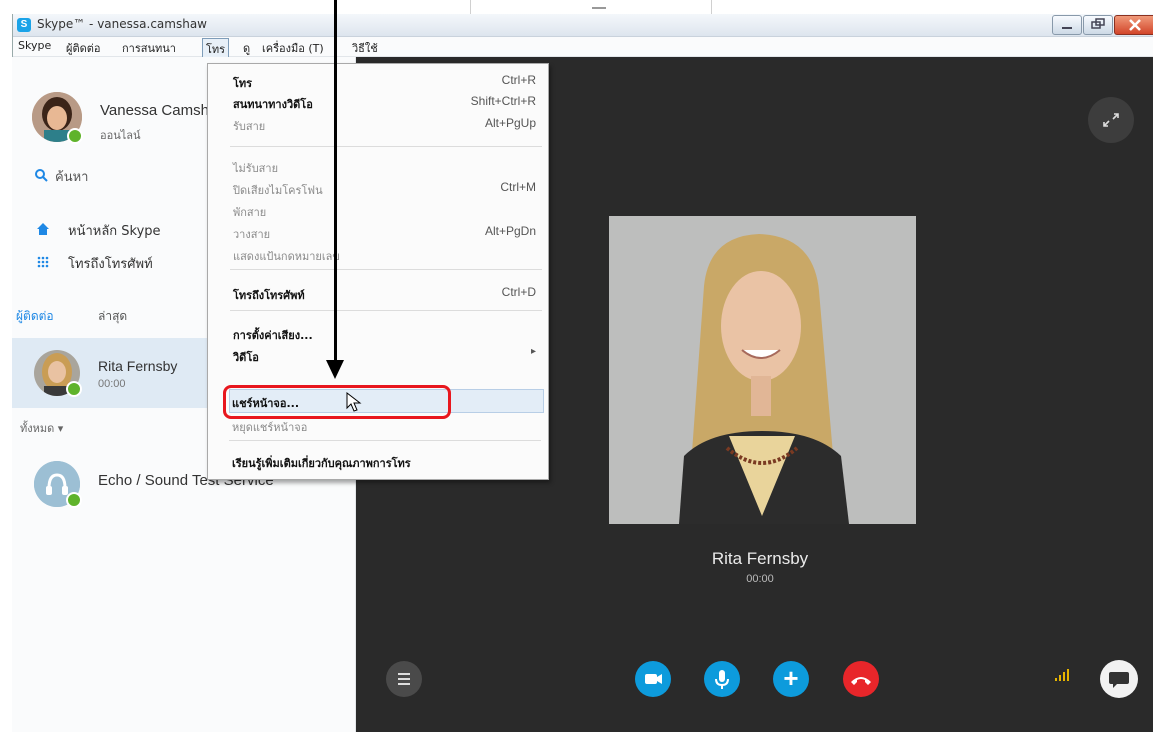 This screenshot has height=732, width=1153. I want to click on chat-button, so click(1119, 679).